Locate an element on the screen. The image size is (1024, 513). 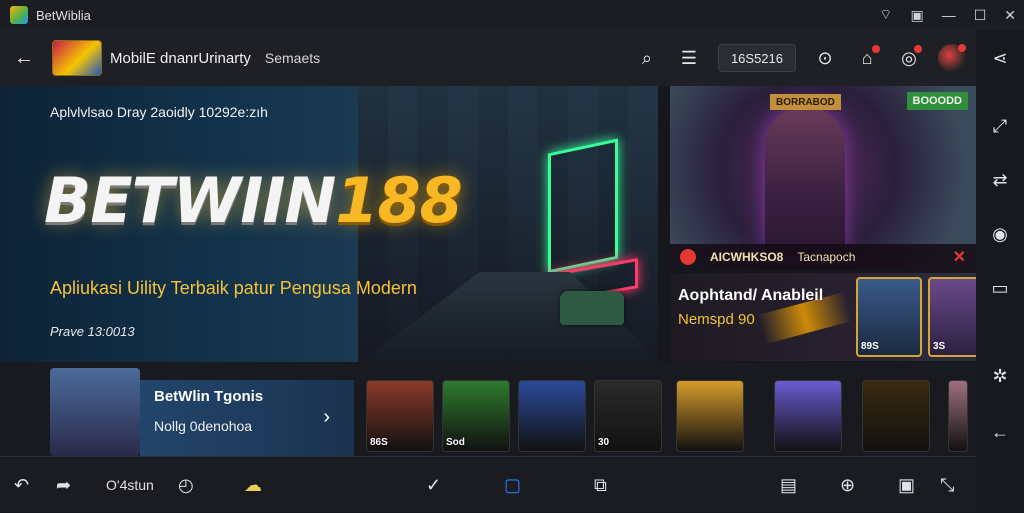
warrior-character is located at coordinates (805, 181).